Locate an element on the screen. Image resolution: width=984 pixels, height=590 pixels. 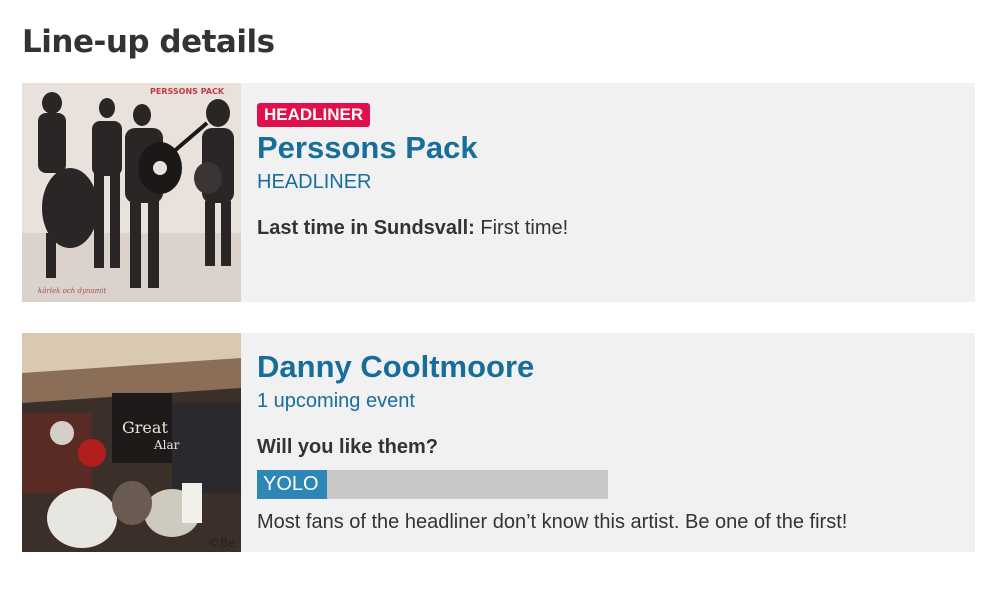
artist-image: Great Alar ©Be is located at coordinates (131, 442).